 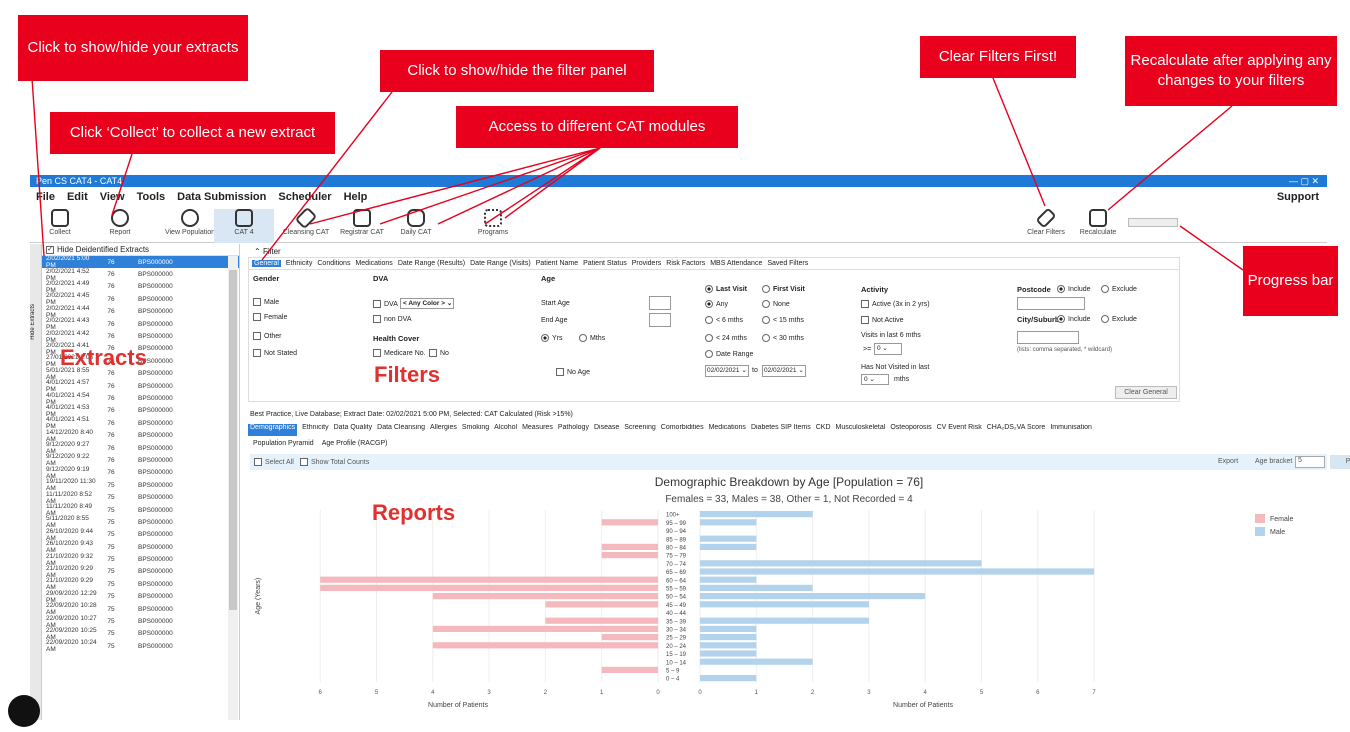 I want to click on menu-edit: Edit, so click(x=77, y=197).